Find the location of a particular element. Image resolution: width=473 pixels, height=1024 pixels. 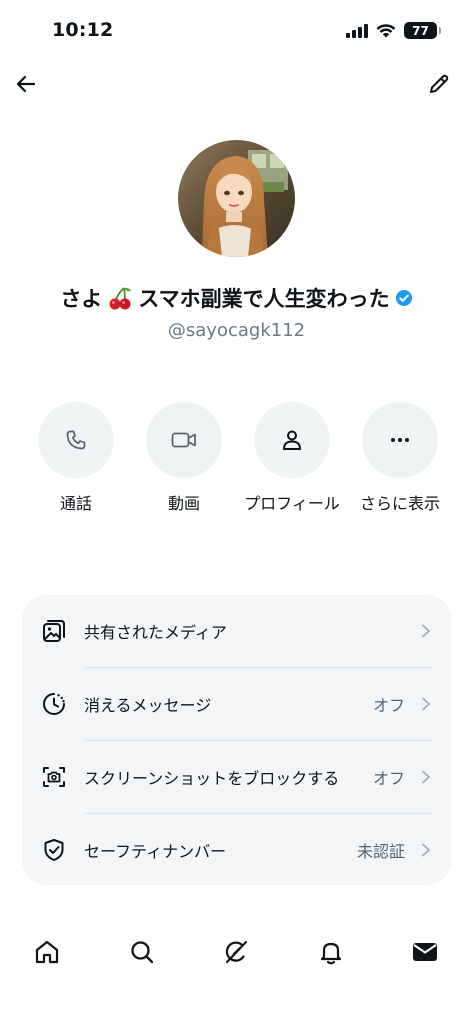

safety-number-row: セーフティナンバー 未認証 is located at coordinates (236, 850).